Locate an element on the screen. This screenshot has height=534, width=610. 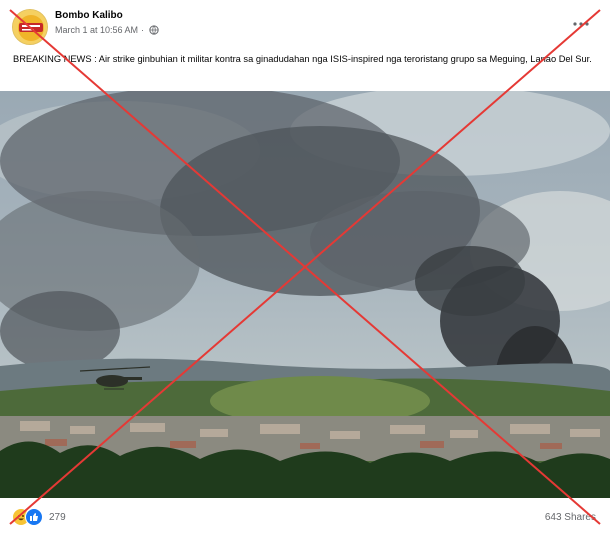
globe-icon is located at coordinates (154, 30).